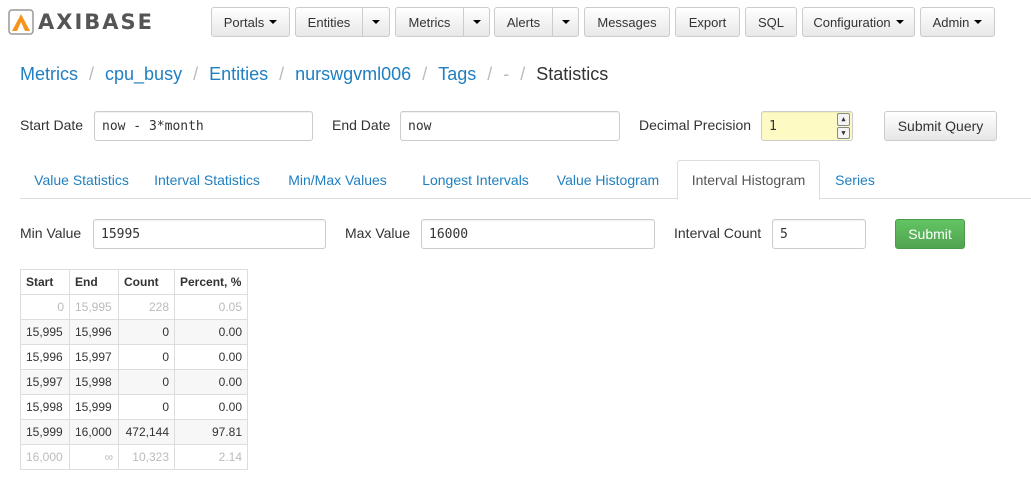 The height and width of the screenshot is (495, 1031). What do you see at coordinates (121, 234) in the screenshot?
I see `min-value-value: 15995` at bounding box center [121, 234].